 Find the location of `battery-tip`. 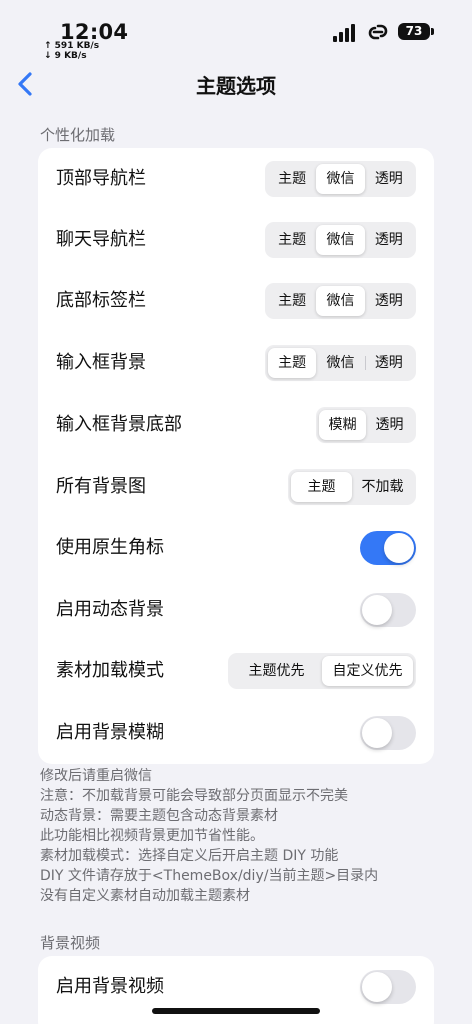

battery-tip is located at coordinates (432, 31).